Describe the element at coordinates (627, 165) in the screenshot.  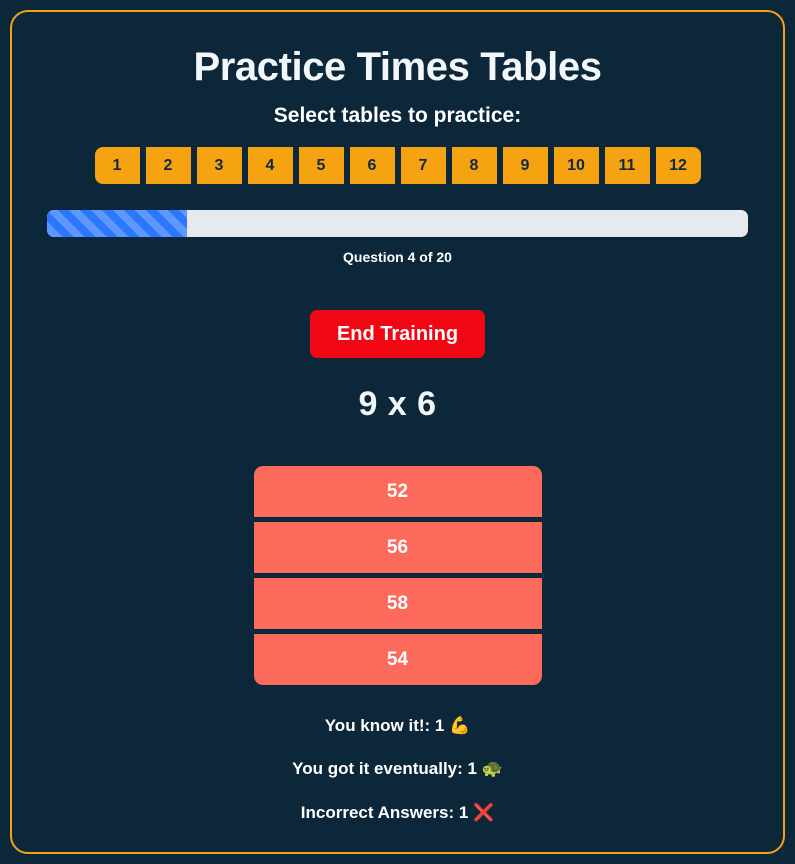
I see `table-button-11: 11` at that location.